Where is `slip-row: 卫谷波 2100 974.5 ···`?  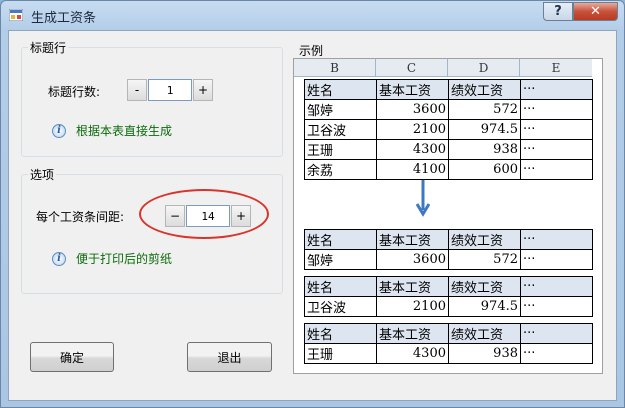
slip-row: 卫谷波 2100 974.5 ··· is located at coordinates (448, 306).